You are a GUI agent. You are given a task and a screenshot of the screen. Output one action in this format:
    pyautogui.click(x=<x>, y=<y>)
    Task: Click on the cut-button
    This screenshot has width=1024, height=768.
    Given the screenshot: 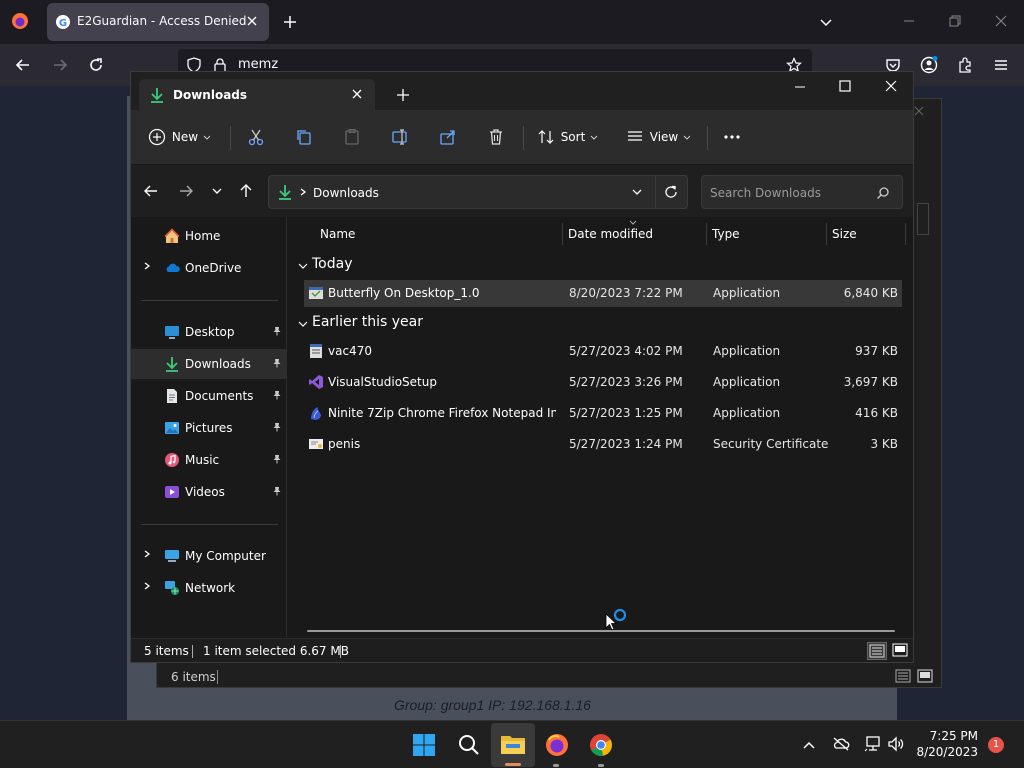 What is the action you would take?
    pyautogui.click(x=256, y=137)
    